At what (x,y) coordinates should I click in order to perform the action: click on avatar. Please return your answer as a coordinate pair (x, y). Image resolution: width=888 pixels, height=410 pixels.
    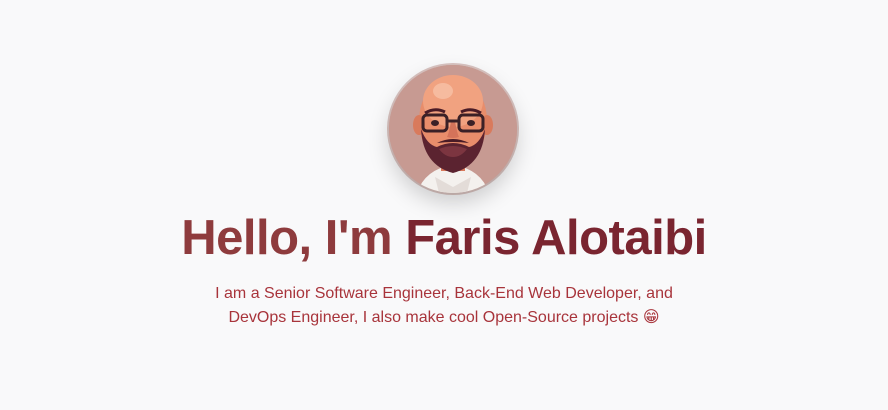
    Looking at the image, I should click on (453, 129).